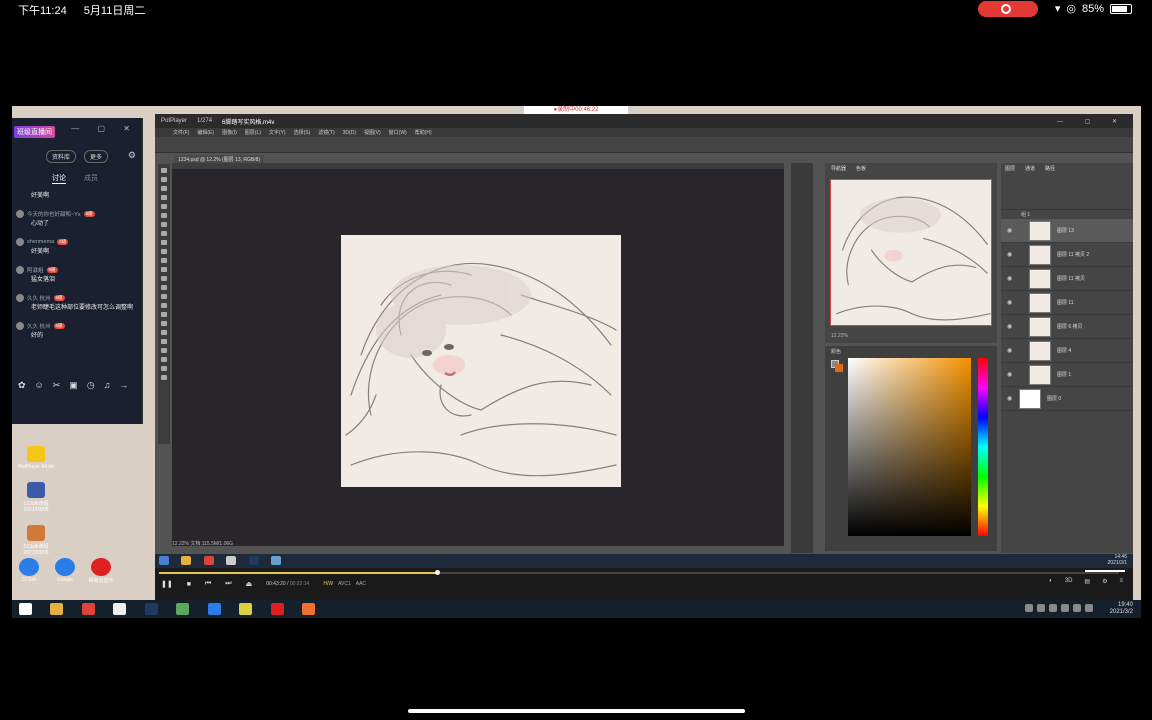  Describe the element at coordinates (481, 361) in the screenshot. I see `artwork-canvas` at that location.